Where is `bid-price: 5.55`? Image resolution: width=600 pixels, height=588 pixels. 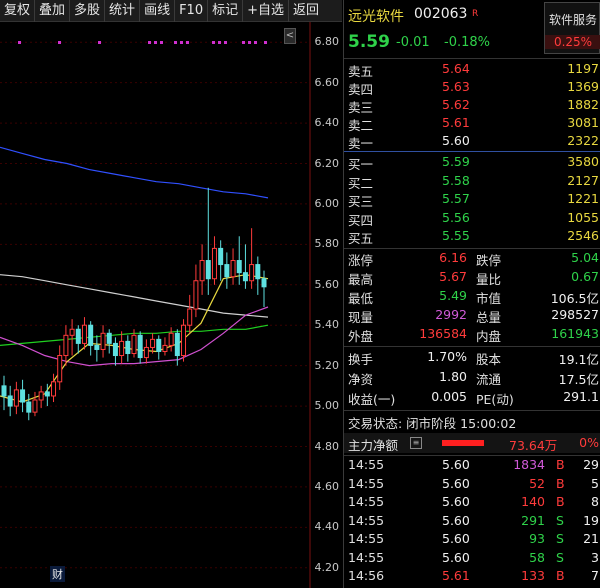
bid-price: 5.55 is located at coordinates (456, 235).